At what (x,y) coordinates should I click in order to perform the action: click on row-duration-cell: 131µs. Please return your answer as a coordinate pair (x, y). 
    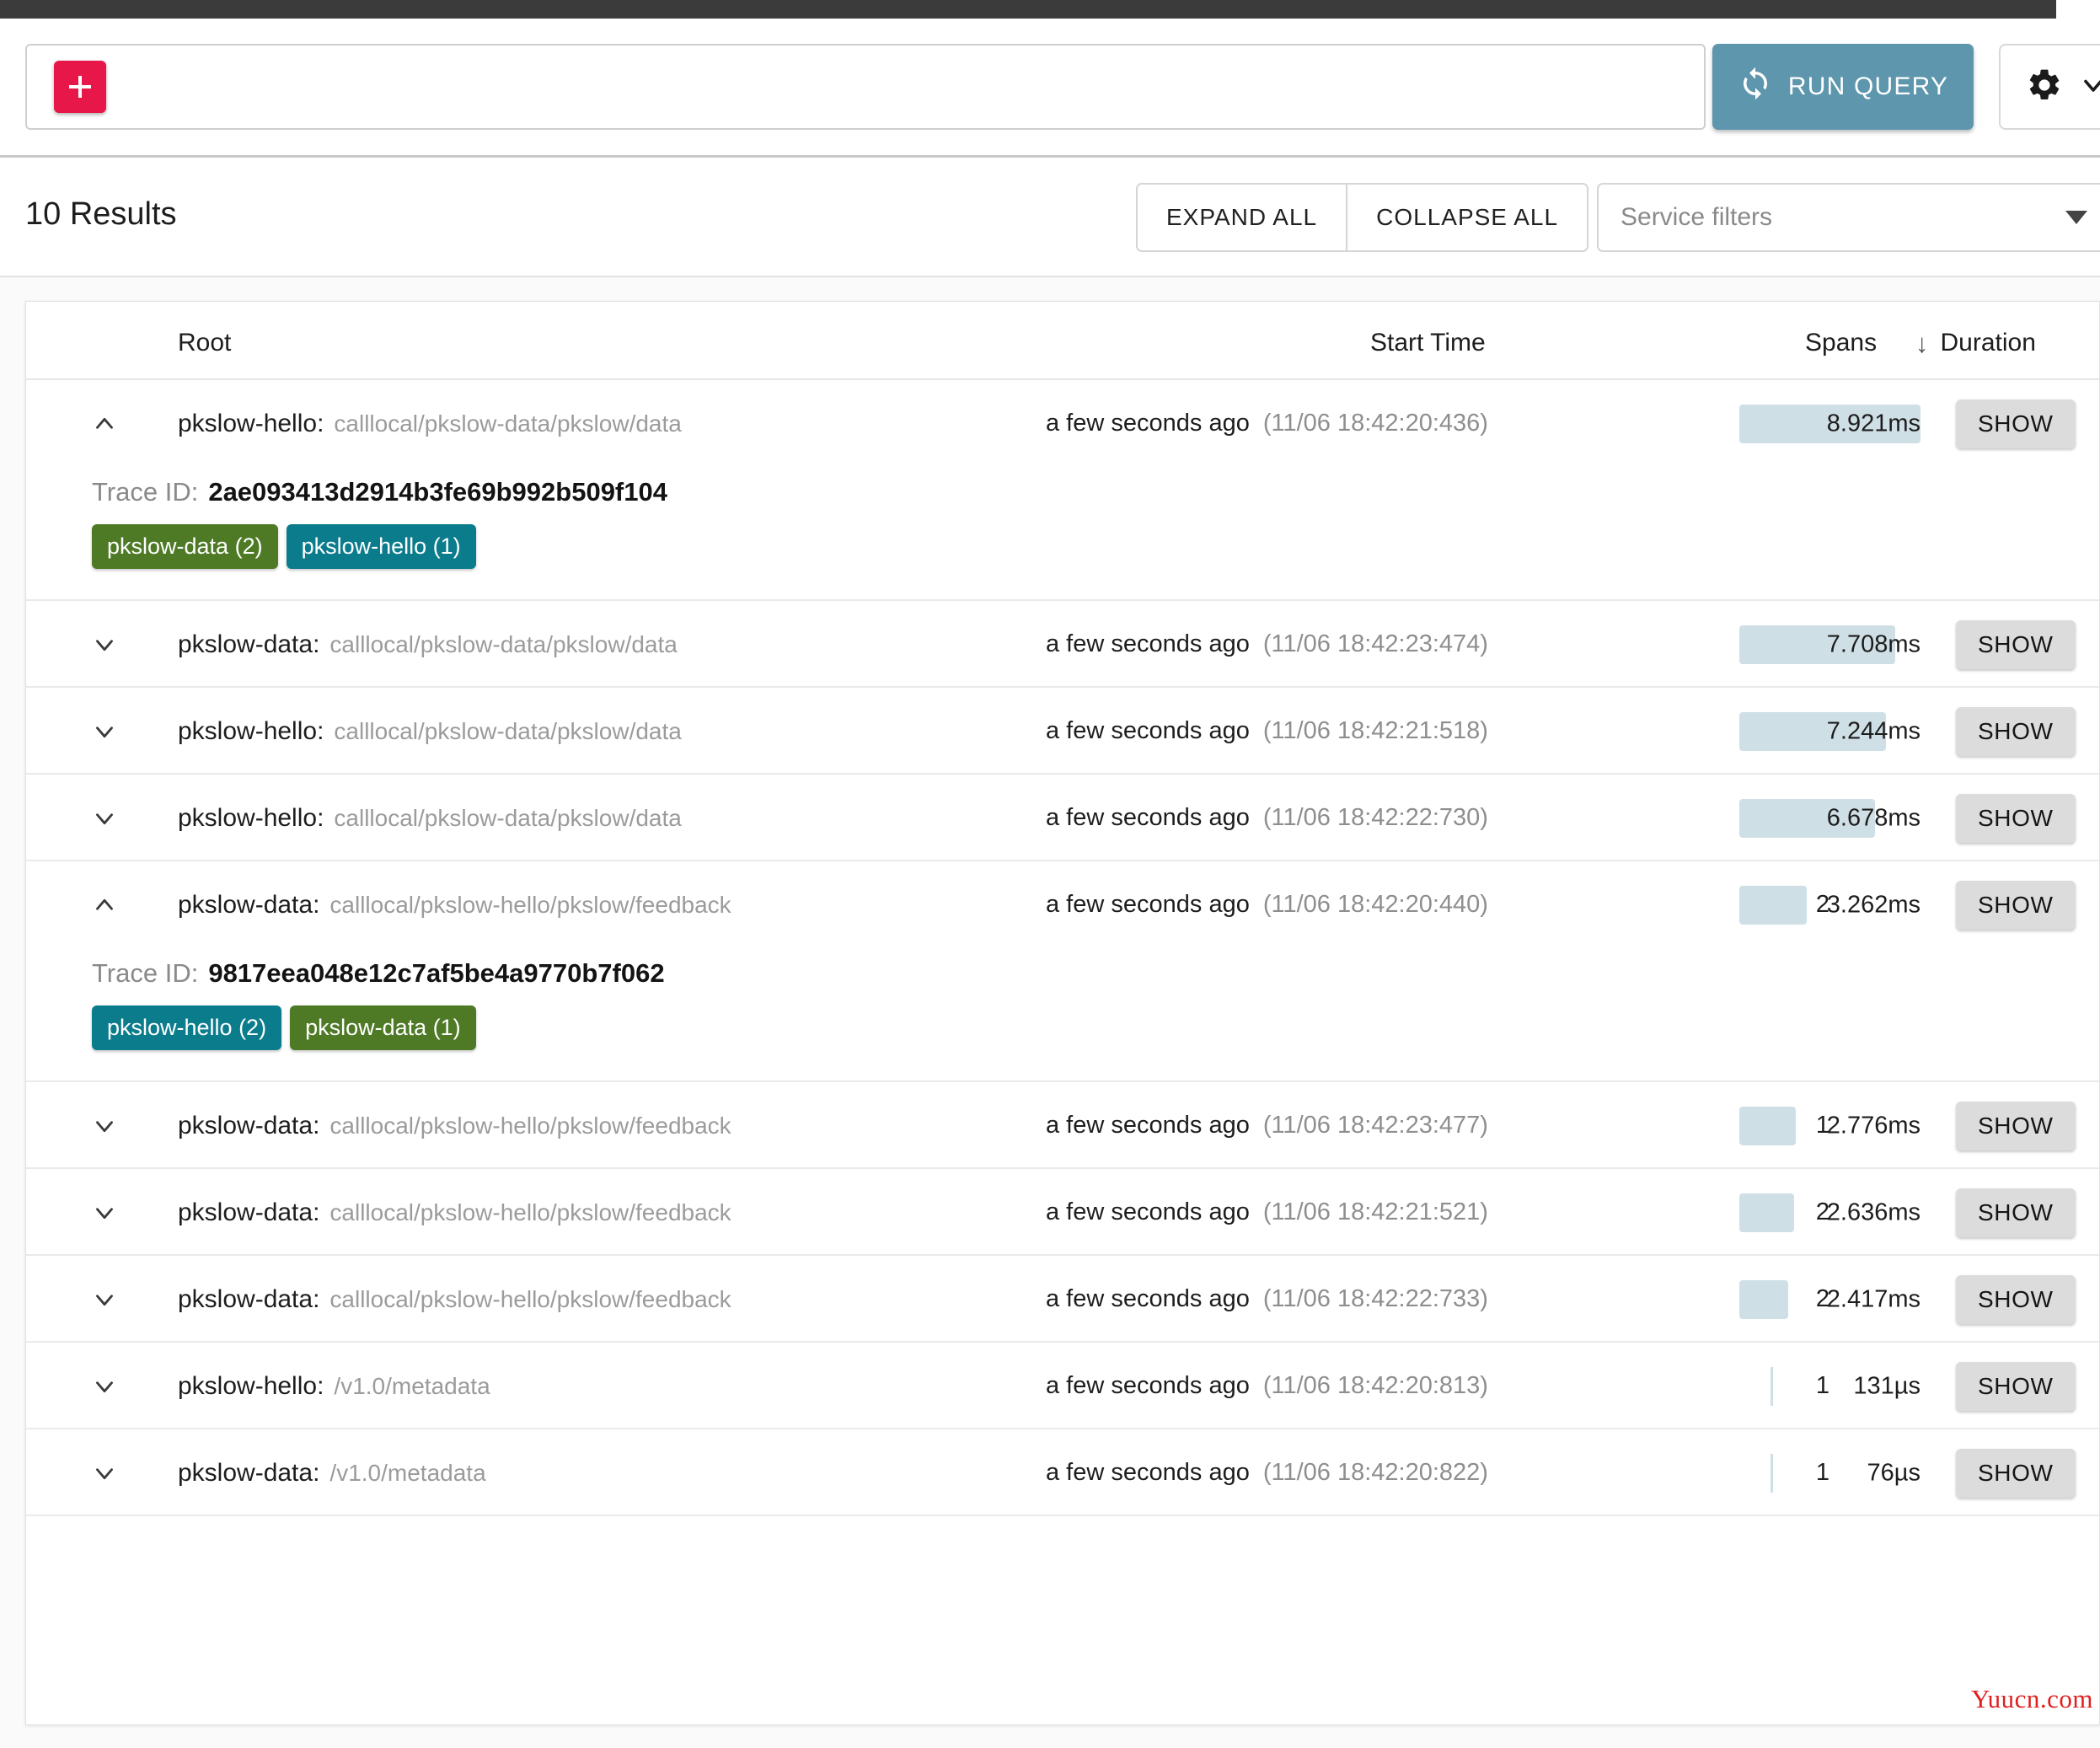
    Looking at the image, I should click on (1830, 1386).